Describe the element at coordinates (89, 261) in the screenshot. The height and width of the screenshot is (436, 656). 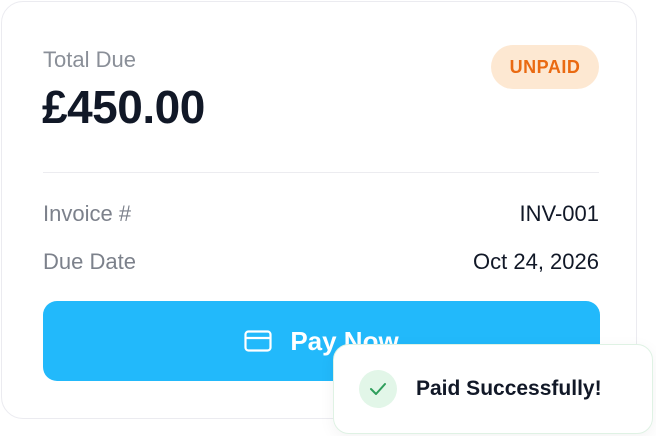
I see `due-date-label: Due Date` at that location.